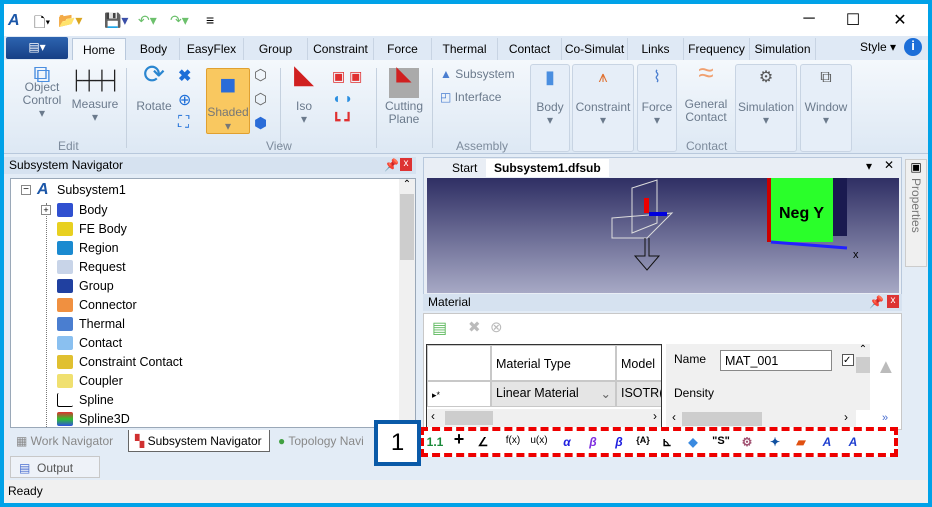  Describe the element at coordinates (228, 101) in the screenshot. I see `shaded-button: ■ Shaded ▾` at that location.